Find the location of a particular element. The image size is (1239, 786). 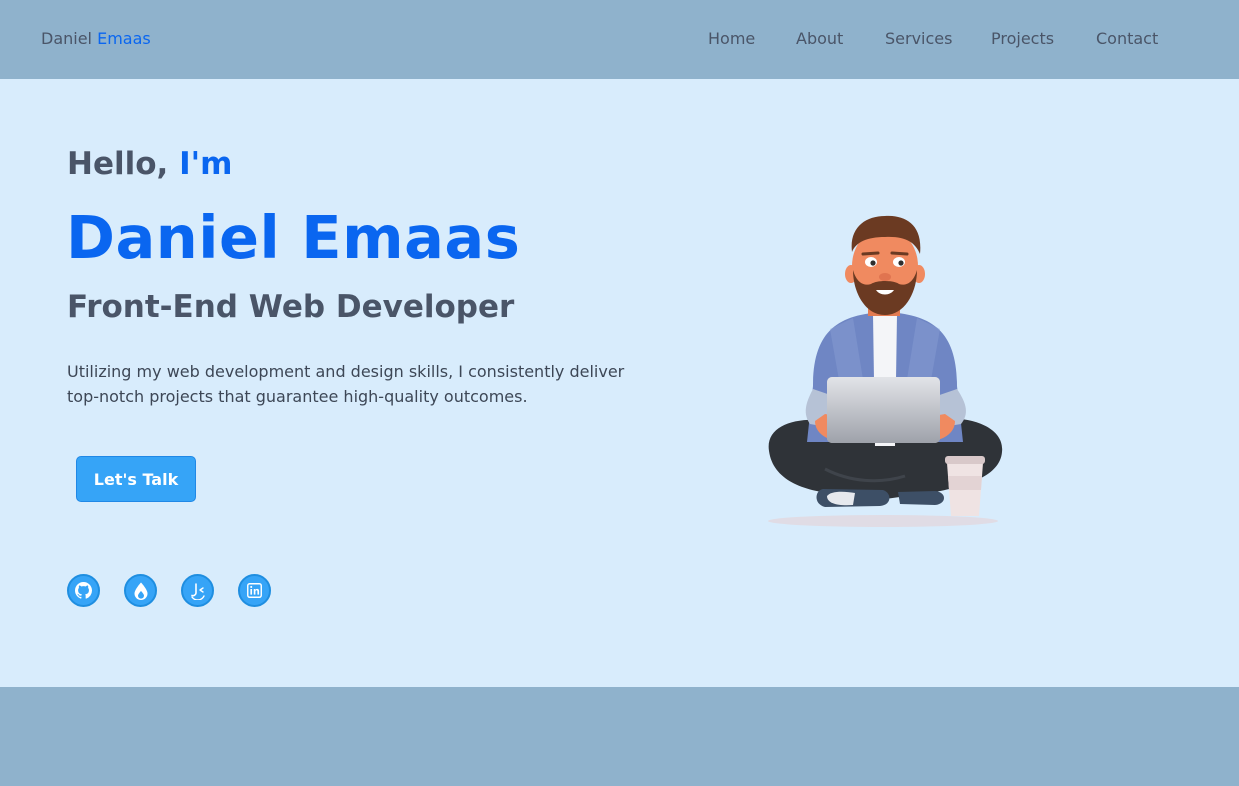

nav-link-services: Services is located at coordinates (918, 38).